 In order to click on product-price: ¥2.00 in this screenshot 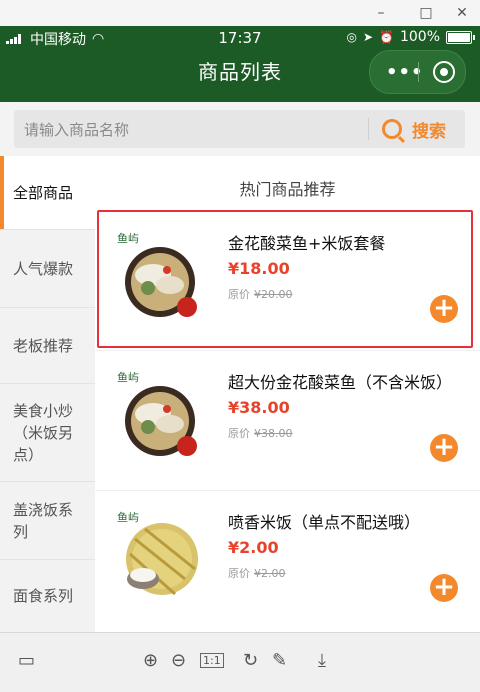, I will do `click(253, 547)`.